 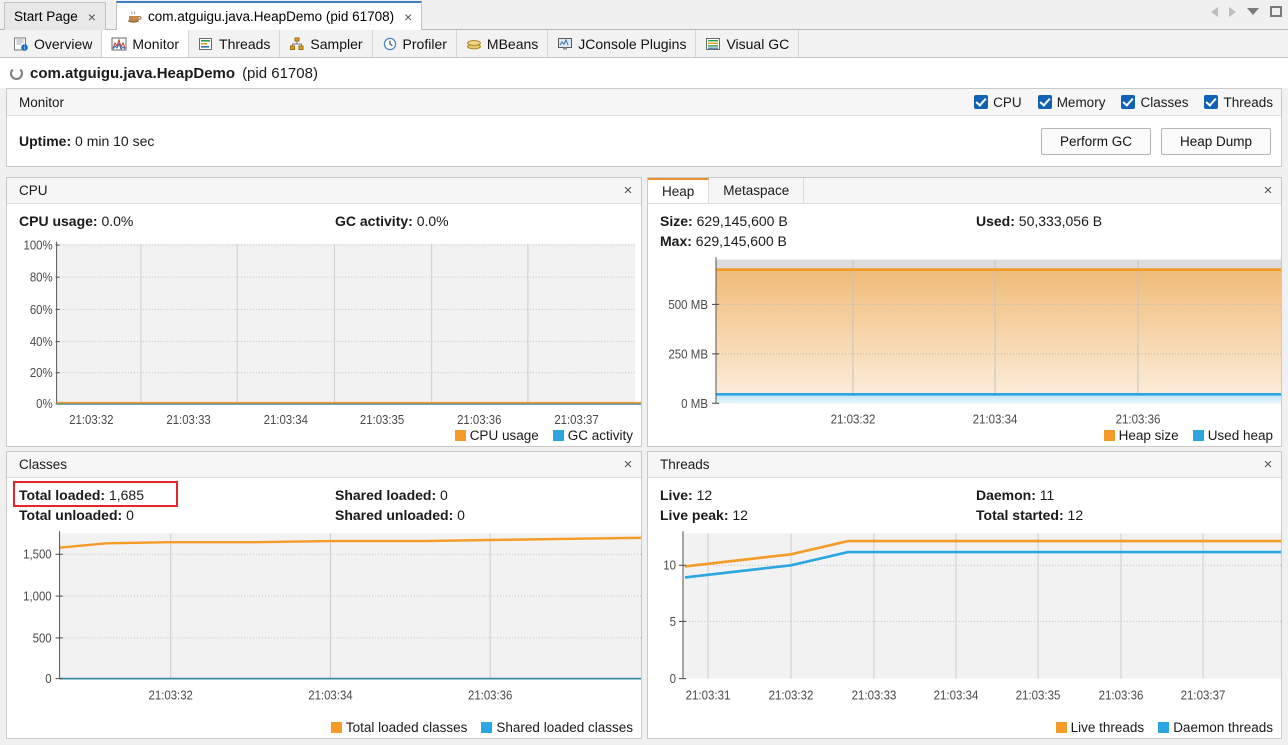 I want to click on scroll-right-arrow-icon, so click(x=1232, y=11).